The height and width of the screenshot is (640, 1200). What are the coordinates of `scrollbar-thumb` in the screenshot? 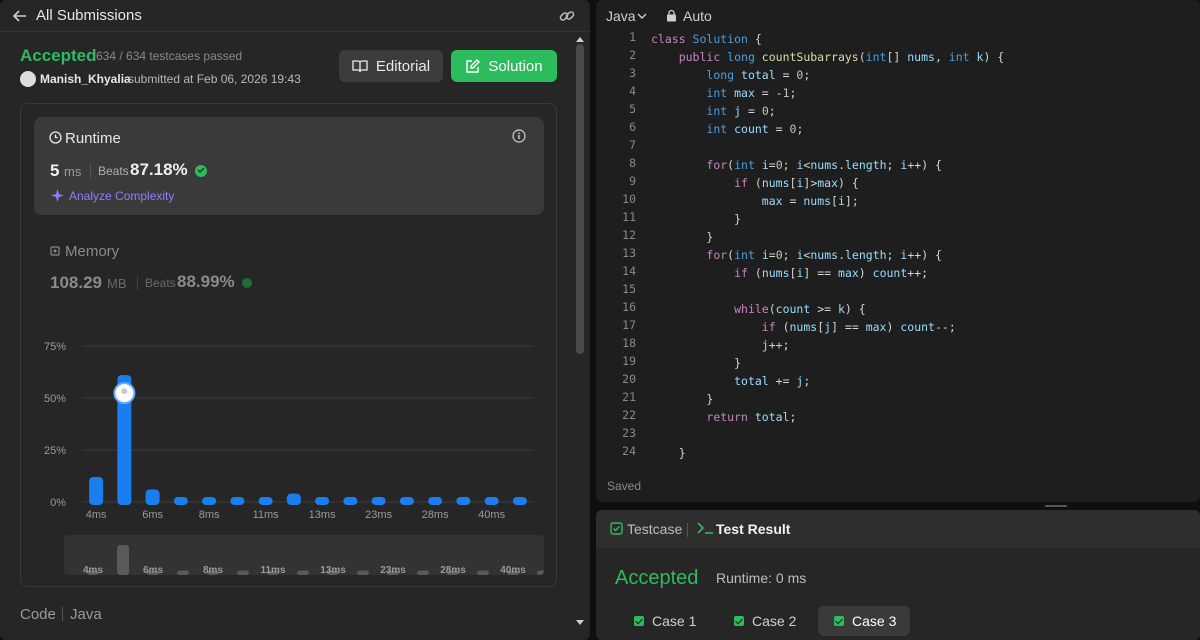 It's located at (580, 199).